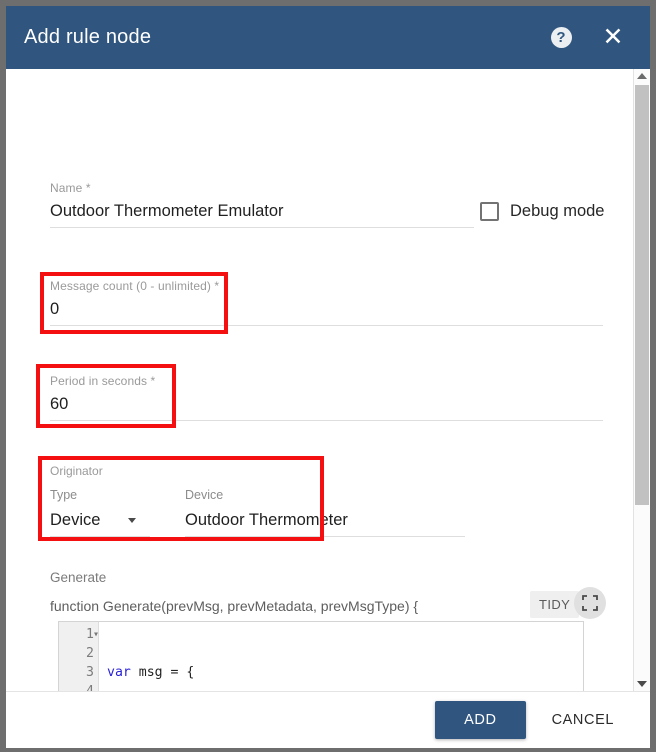  What do you see at coordinates (326, 302) in the screenshot?
I see `message-count-field: Message count (0 - unlimited) * 0` at bounding box center [326, 302].